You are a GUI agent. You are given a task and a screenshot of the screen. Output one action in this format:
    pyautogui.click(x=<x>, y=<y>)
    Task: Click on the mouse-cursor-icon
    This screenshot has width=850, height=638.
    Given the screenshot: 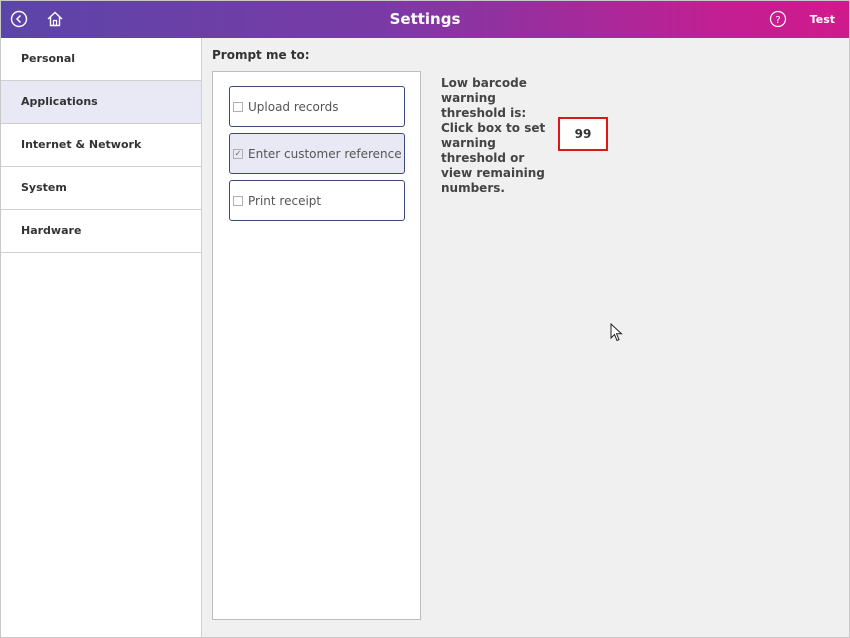 What is the action you would take?
    pyautogui.click(x=616, y=332)
    